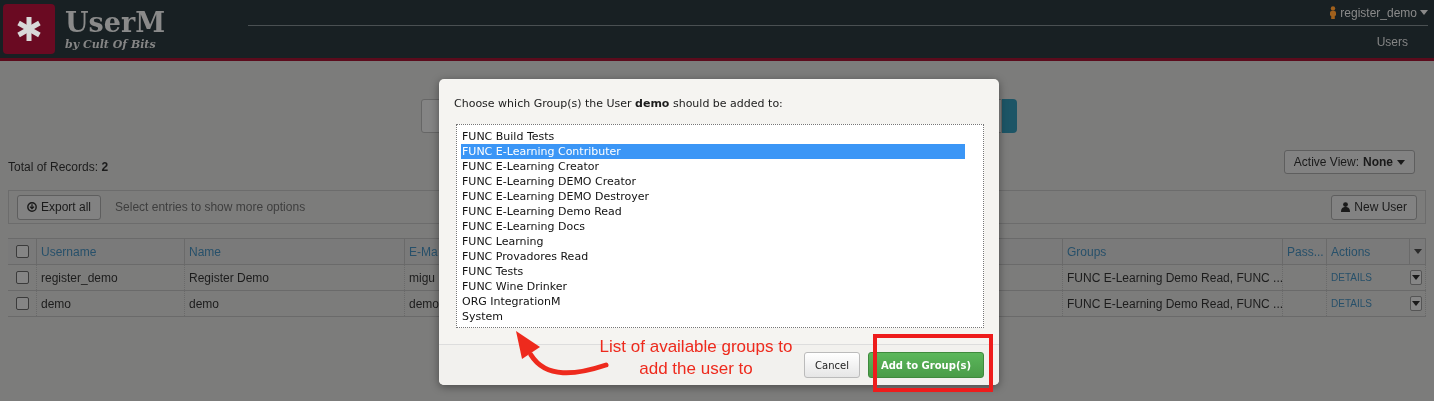 Image resolution: width=1434 pixels, height=401 pixels. What do you see at coordinates (713, 271) in the screenshot?
I see `group-option: FUNC Tests` at bounding box center [713, 271].